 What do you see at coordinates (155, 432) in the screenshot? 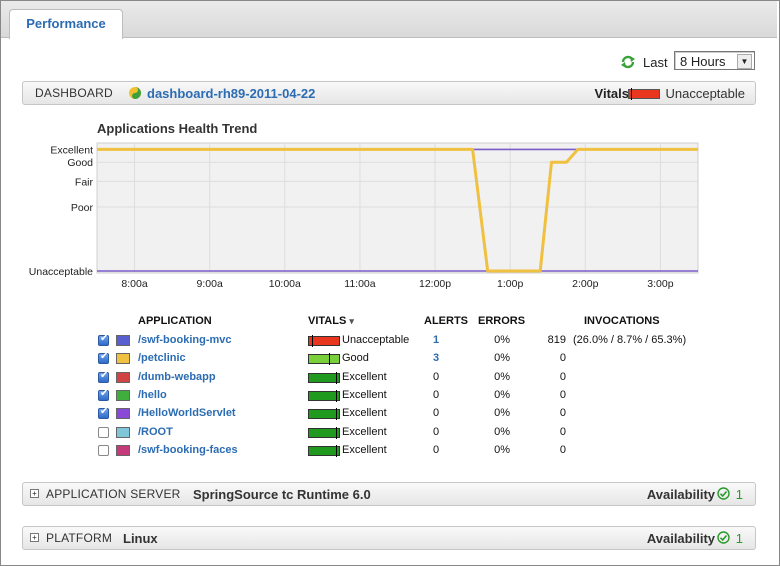
I see `app-name-link: /ROOT` at bounding box center [155, 432].